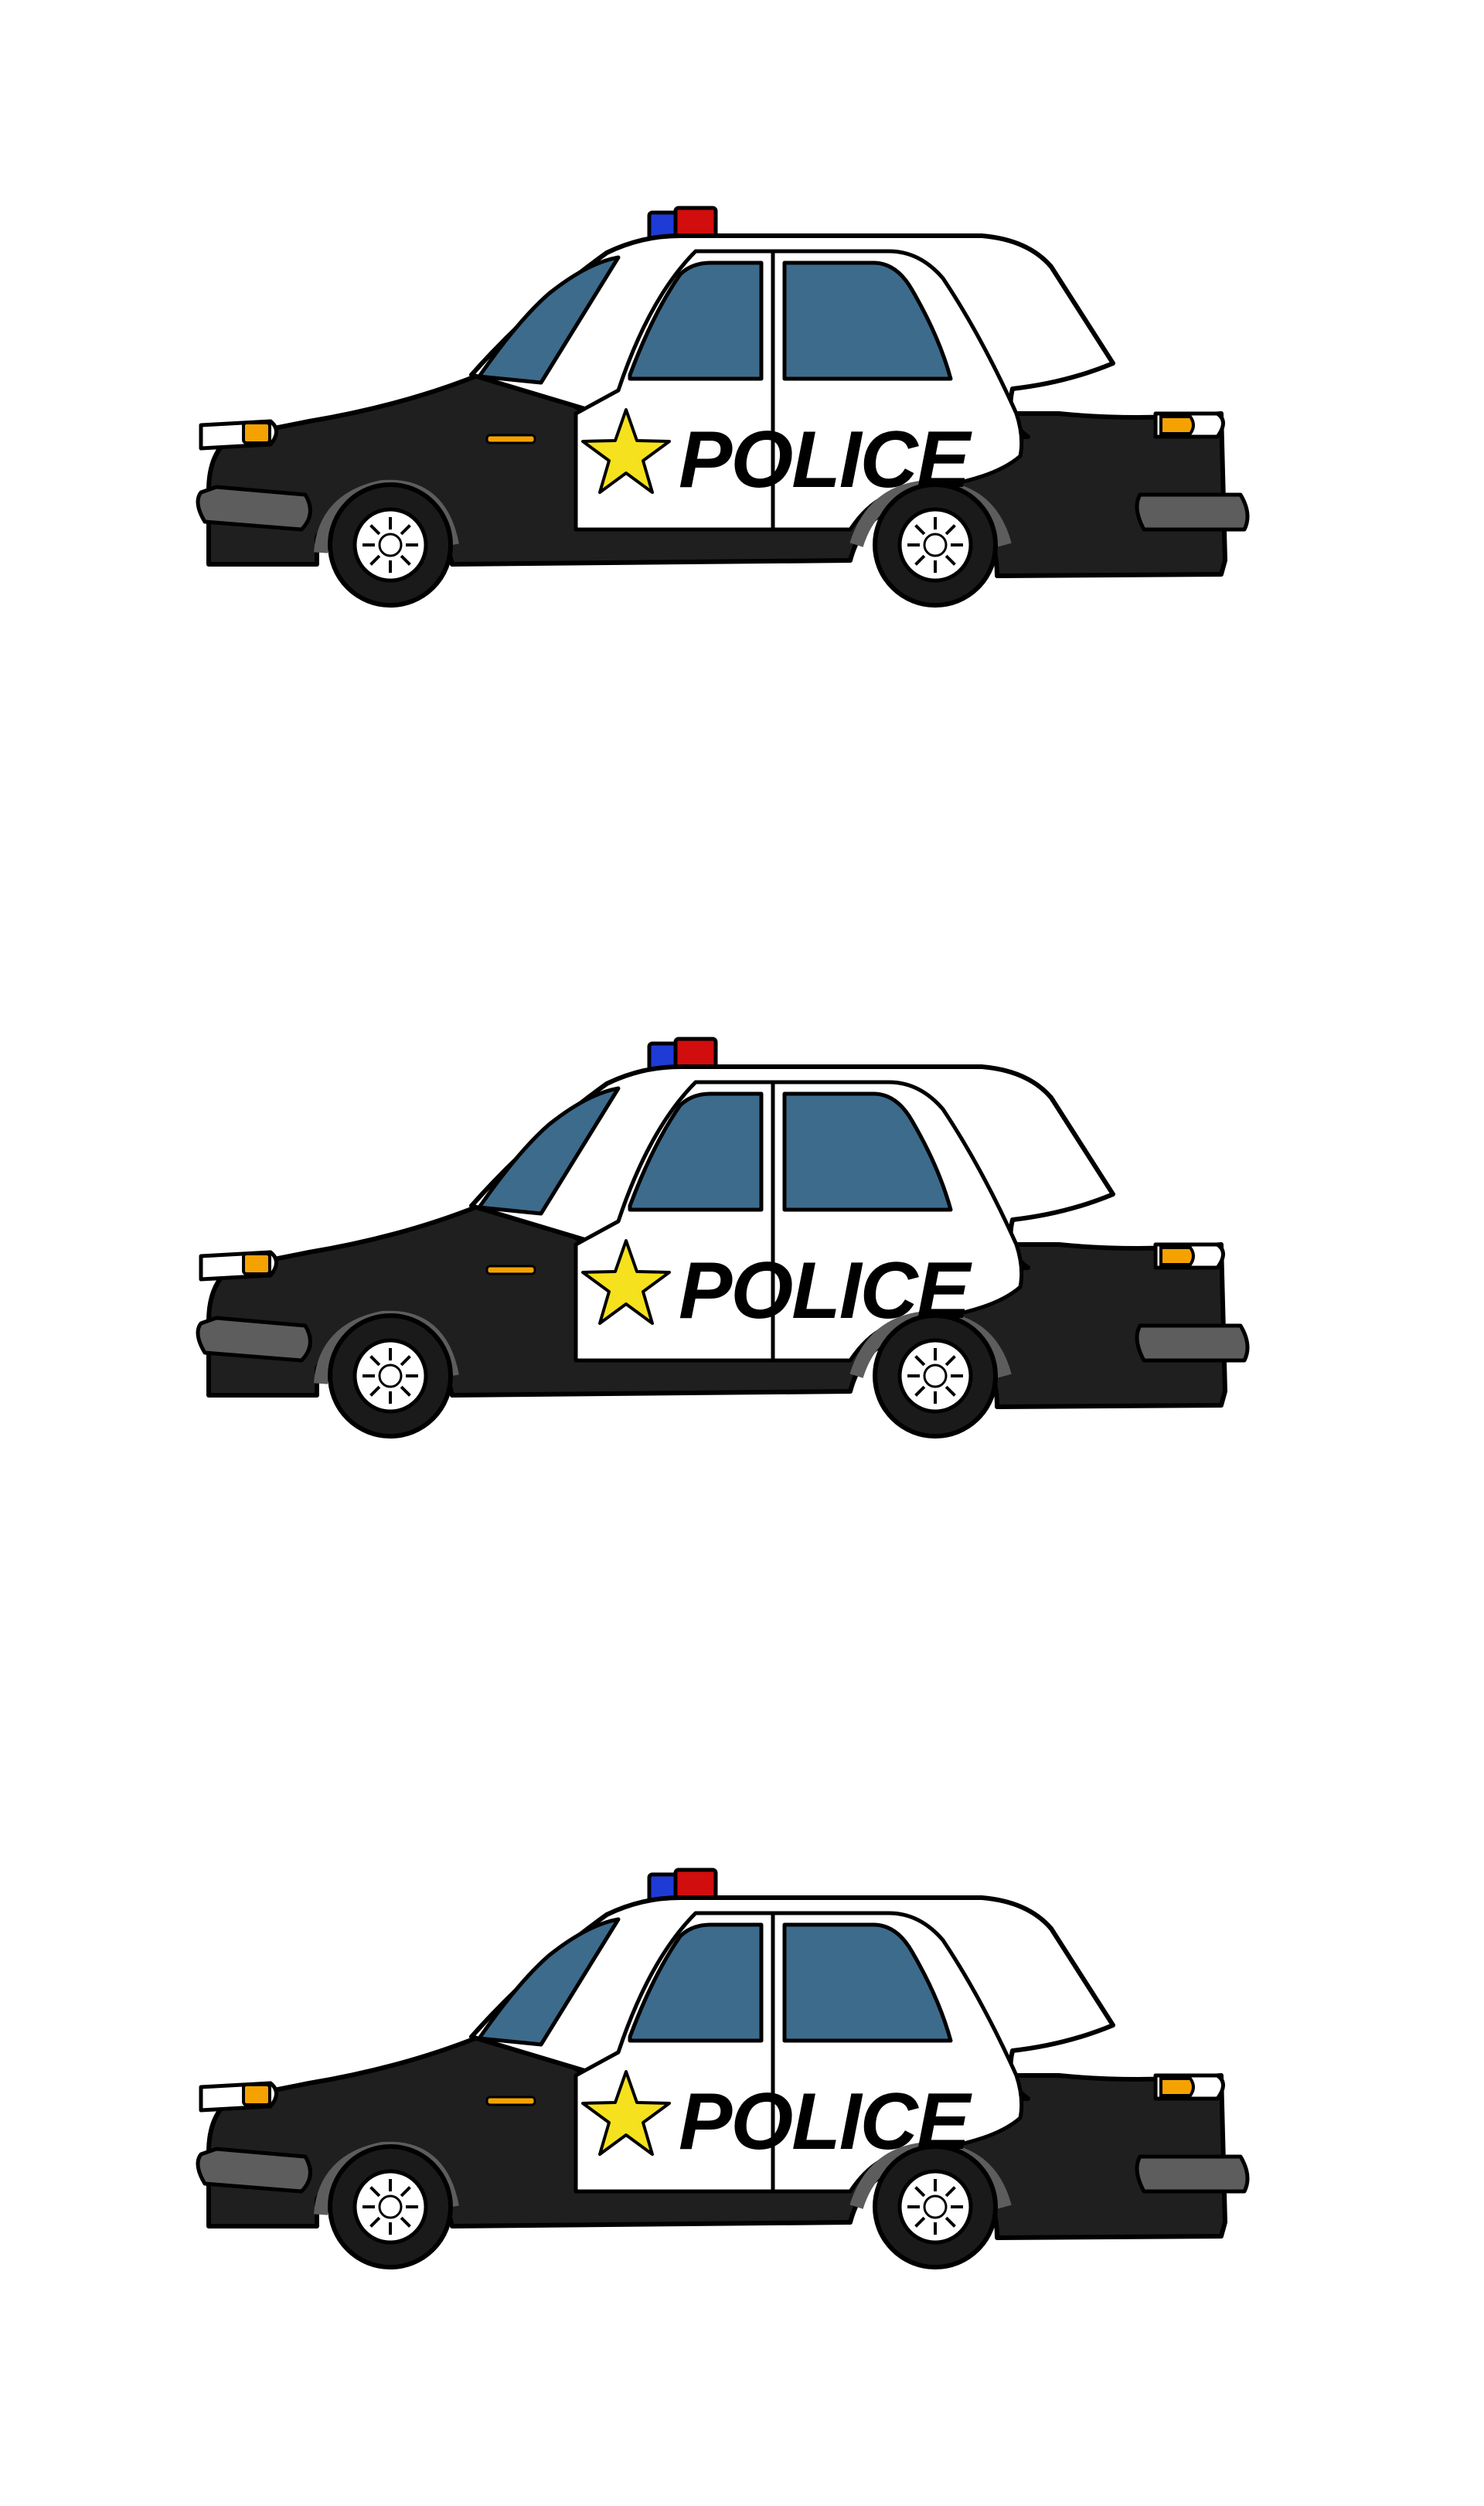 The image size is (1484, 2506). I want to click on police-car-1: POLICE, so click(742, 429).